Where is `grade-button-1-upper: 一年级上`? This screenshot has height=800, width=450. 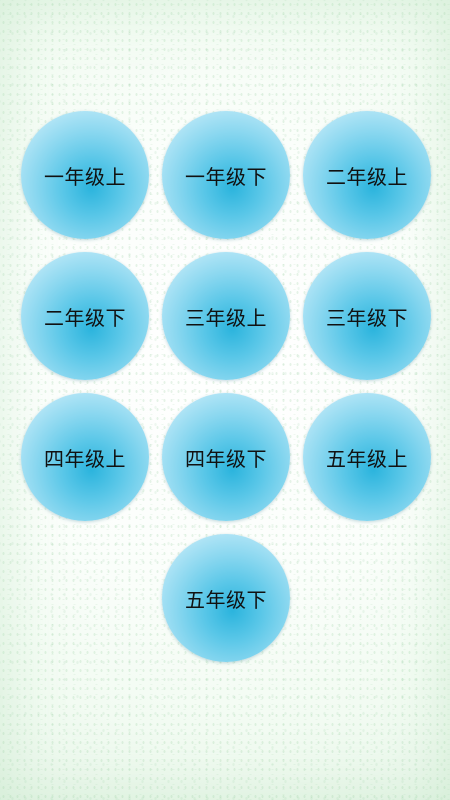
grade-button-1-upper: 一年级上 is located at coordinates (85, 175).